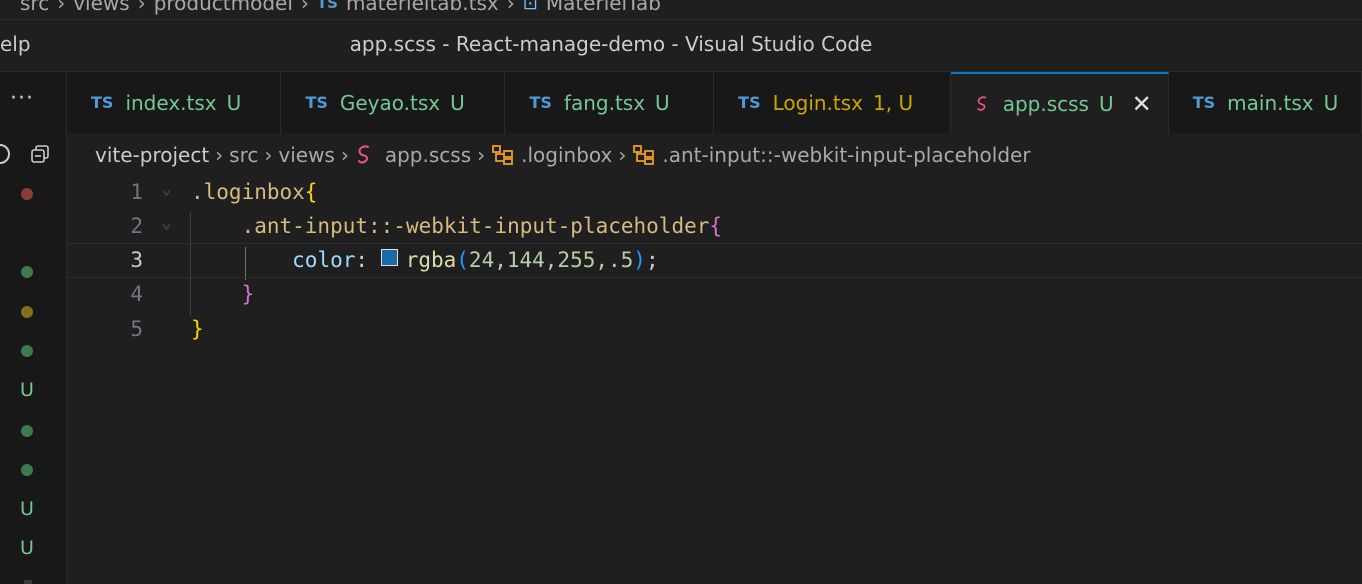 The width and height of the screenshot is (1362, 584). What do you see at coordinates (566, 155) in the screenshot?
I see `breadcrumb-item-selector: .loginbox` at bounding box center [566, 155].